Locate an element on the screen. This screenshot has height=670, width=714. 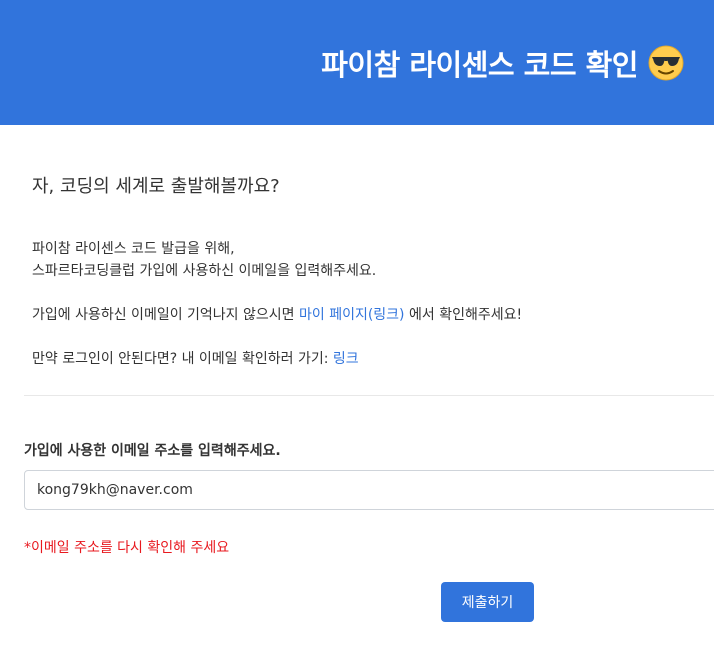
email-field is located at coordinates (369, 490).